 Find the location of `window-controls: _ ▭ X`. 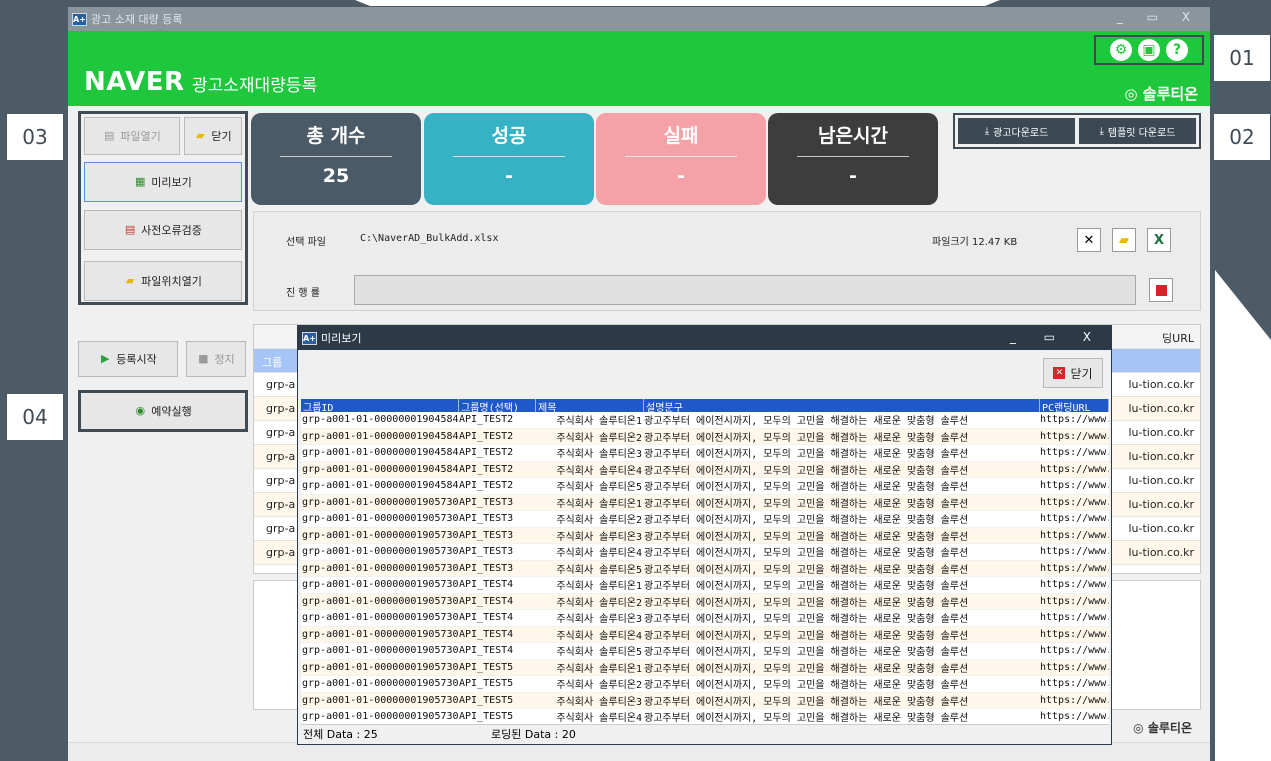

window-controls: _ ▭ X is located at coordinates (1158, 17).